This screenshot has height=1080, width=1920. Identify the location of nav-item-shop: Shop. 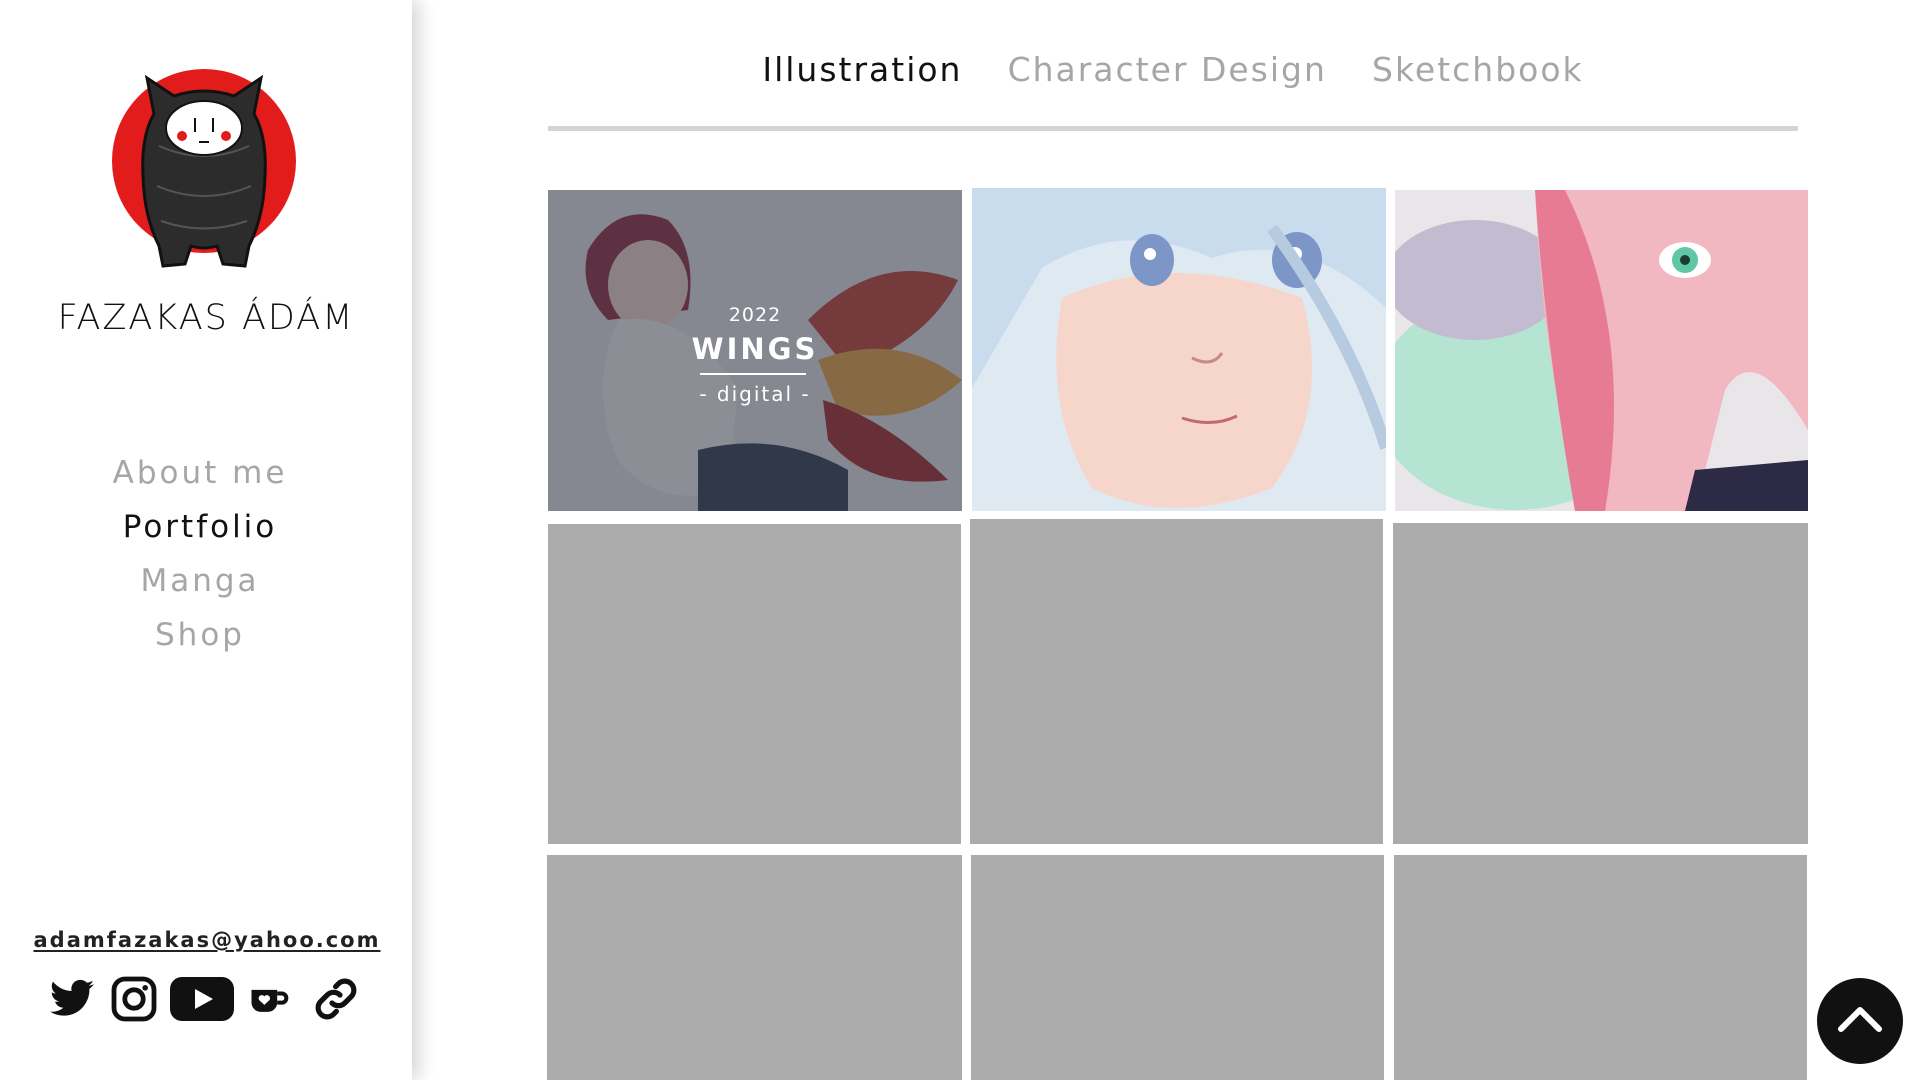
(200, 635).